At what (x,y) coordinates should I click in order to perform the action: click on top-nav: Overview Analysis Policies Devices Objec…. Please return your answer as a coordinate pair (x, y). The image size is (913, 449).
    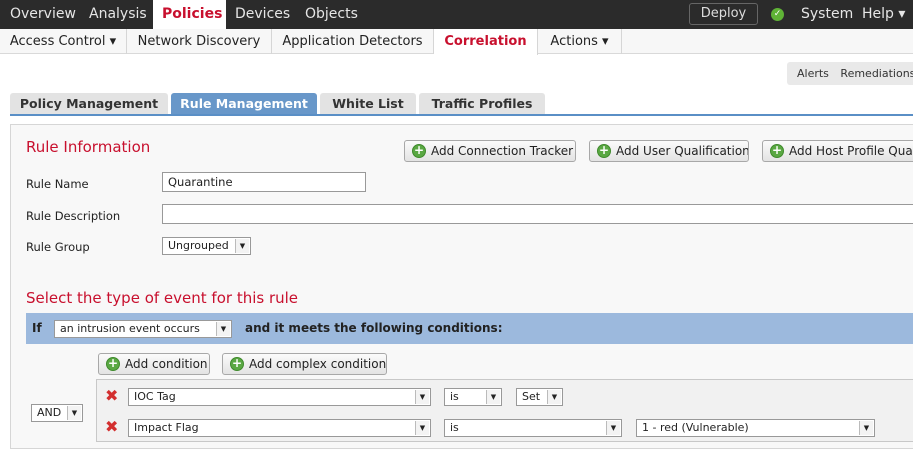
    Looking at the image, I should click on (456, 14).